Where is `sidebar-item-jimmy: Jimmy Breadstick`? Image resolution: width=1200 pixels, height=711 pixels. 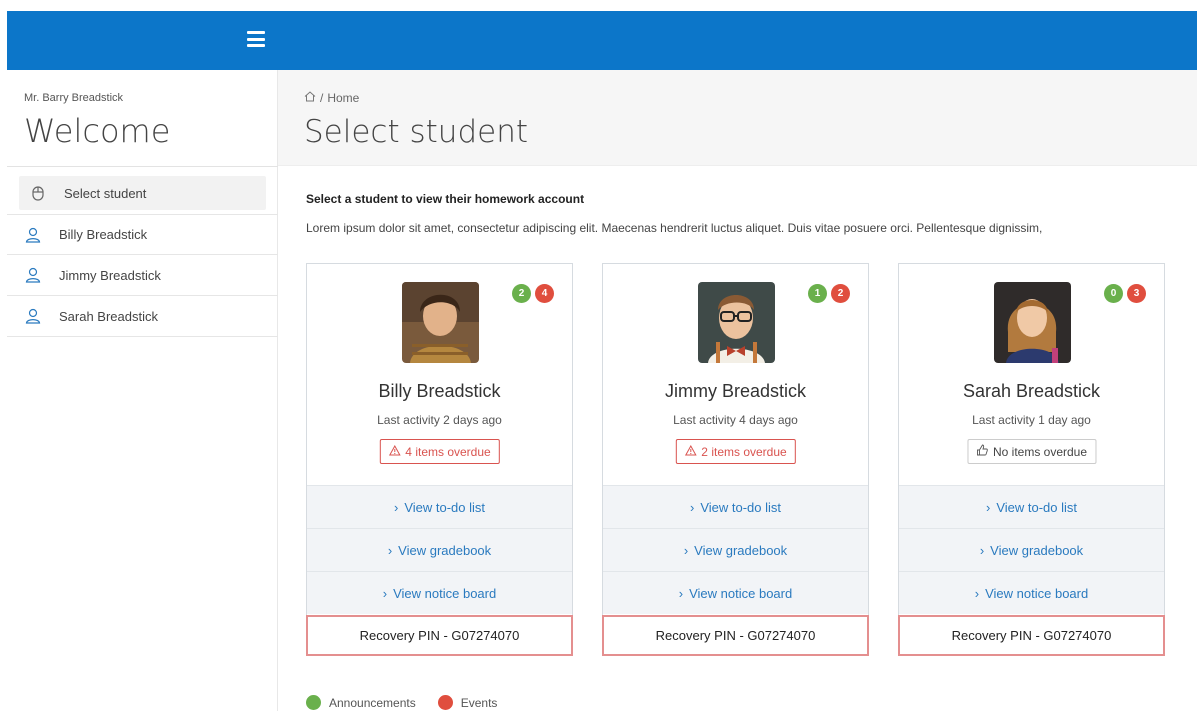
sidebar-item-jimmy: Jimmy Breadstick is located at coordinates (142, 275).